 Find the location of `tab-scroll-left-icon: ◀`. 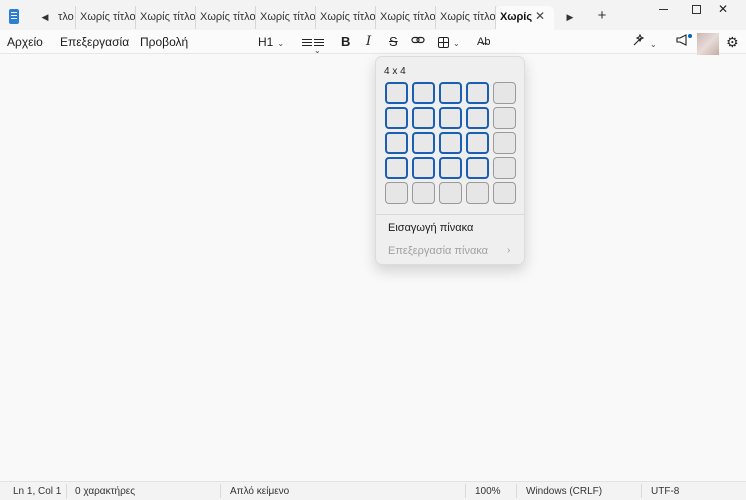

tab-scroll-left-icon: ◀ is located at coordinates (45, 17).